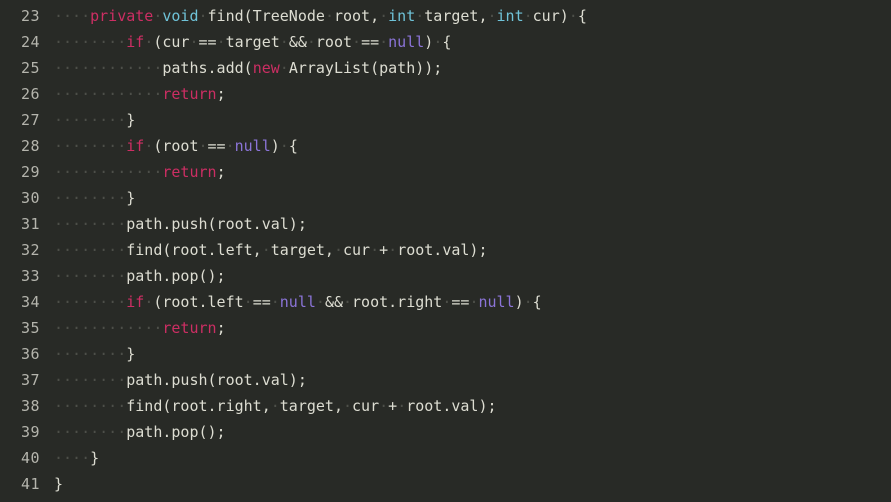  What do you see at coordinates (30, 328) in the screenshot?
I see `line-number: 35` at bounding box center [30, 328].